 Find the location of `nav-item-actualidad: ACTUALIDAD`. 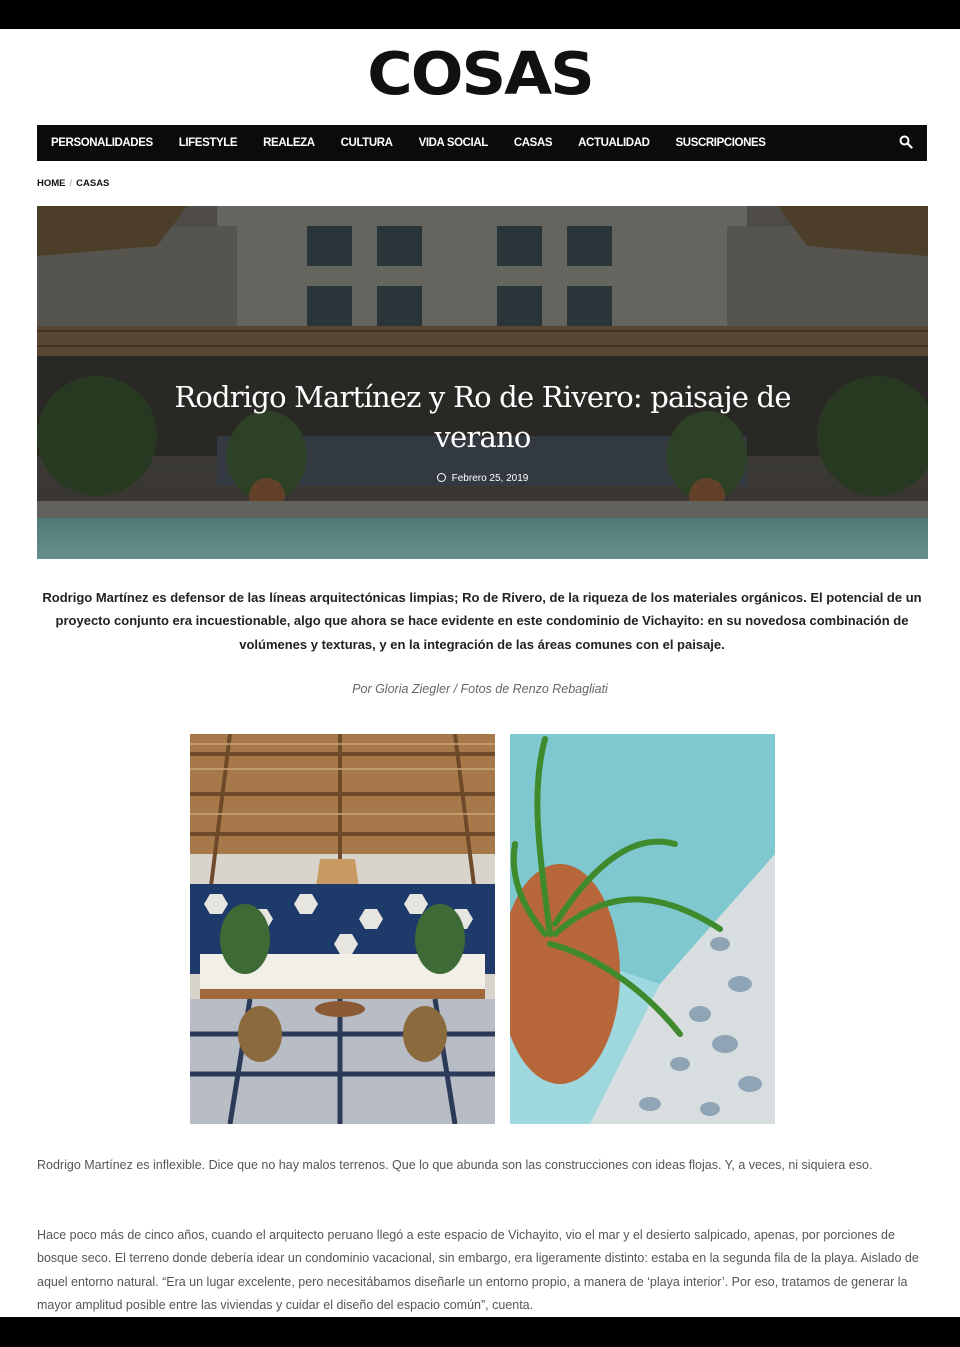

nav-item-actualidad: ACTUALIDAD is located at coordinates (614, 143).